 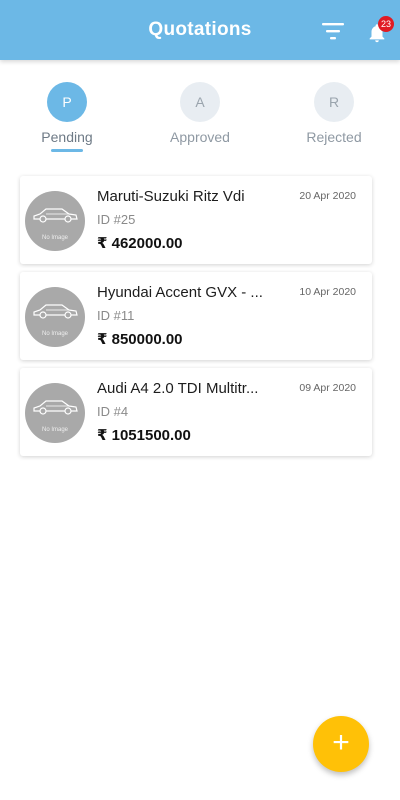 I want to click on filter-button, so click(x=333, y=31).